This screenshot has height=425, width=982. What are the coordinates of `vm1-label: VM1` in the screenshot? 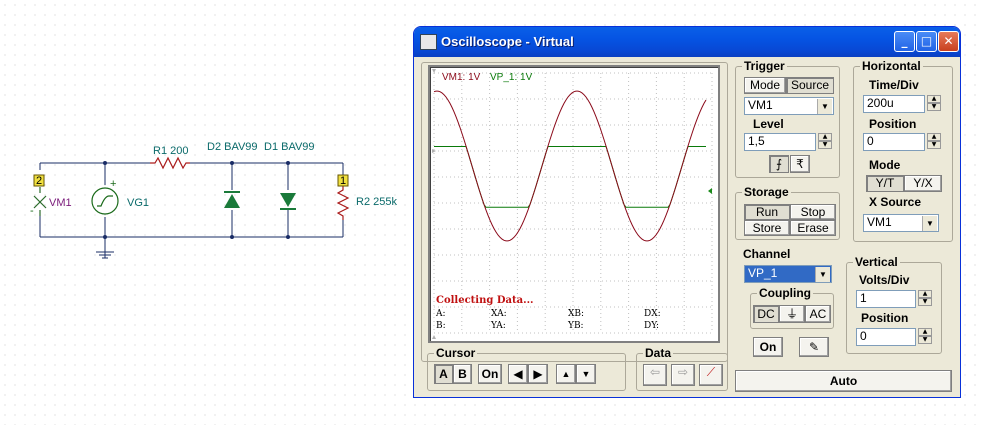 It's located at (60, 203).